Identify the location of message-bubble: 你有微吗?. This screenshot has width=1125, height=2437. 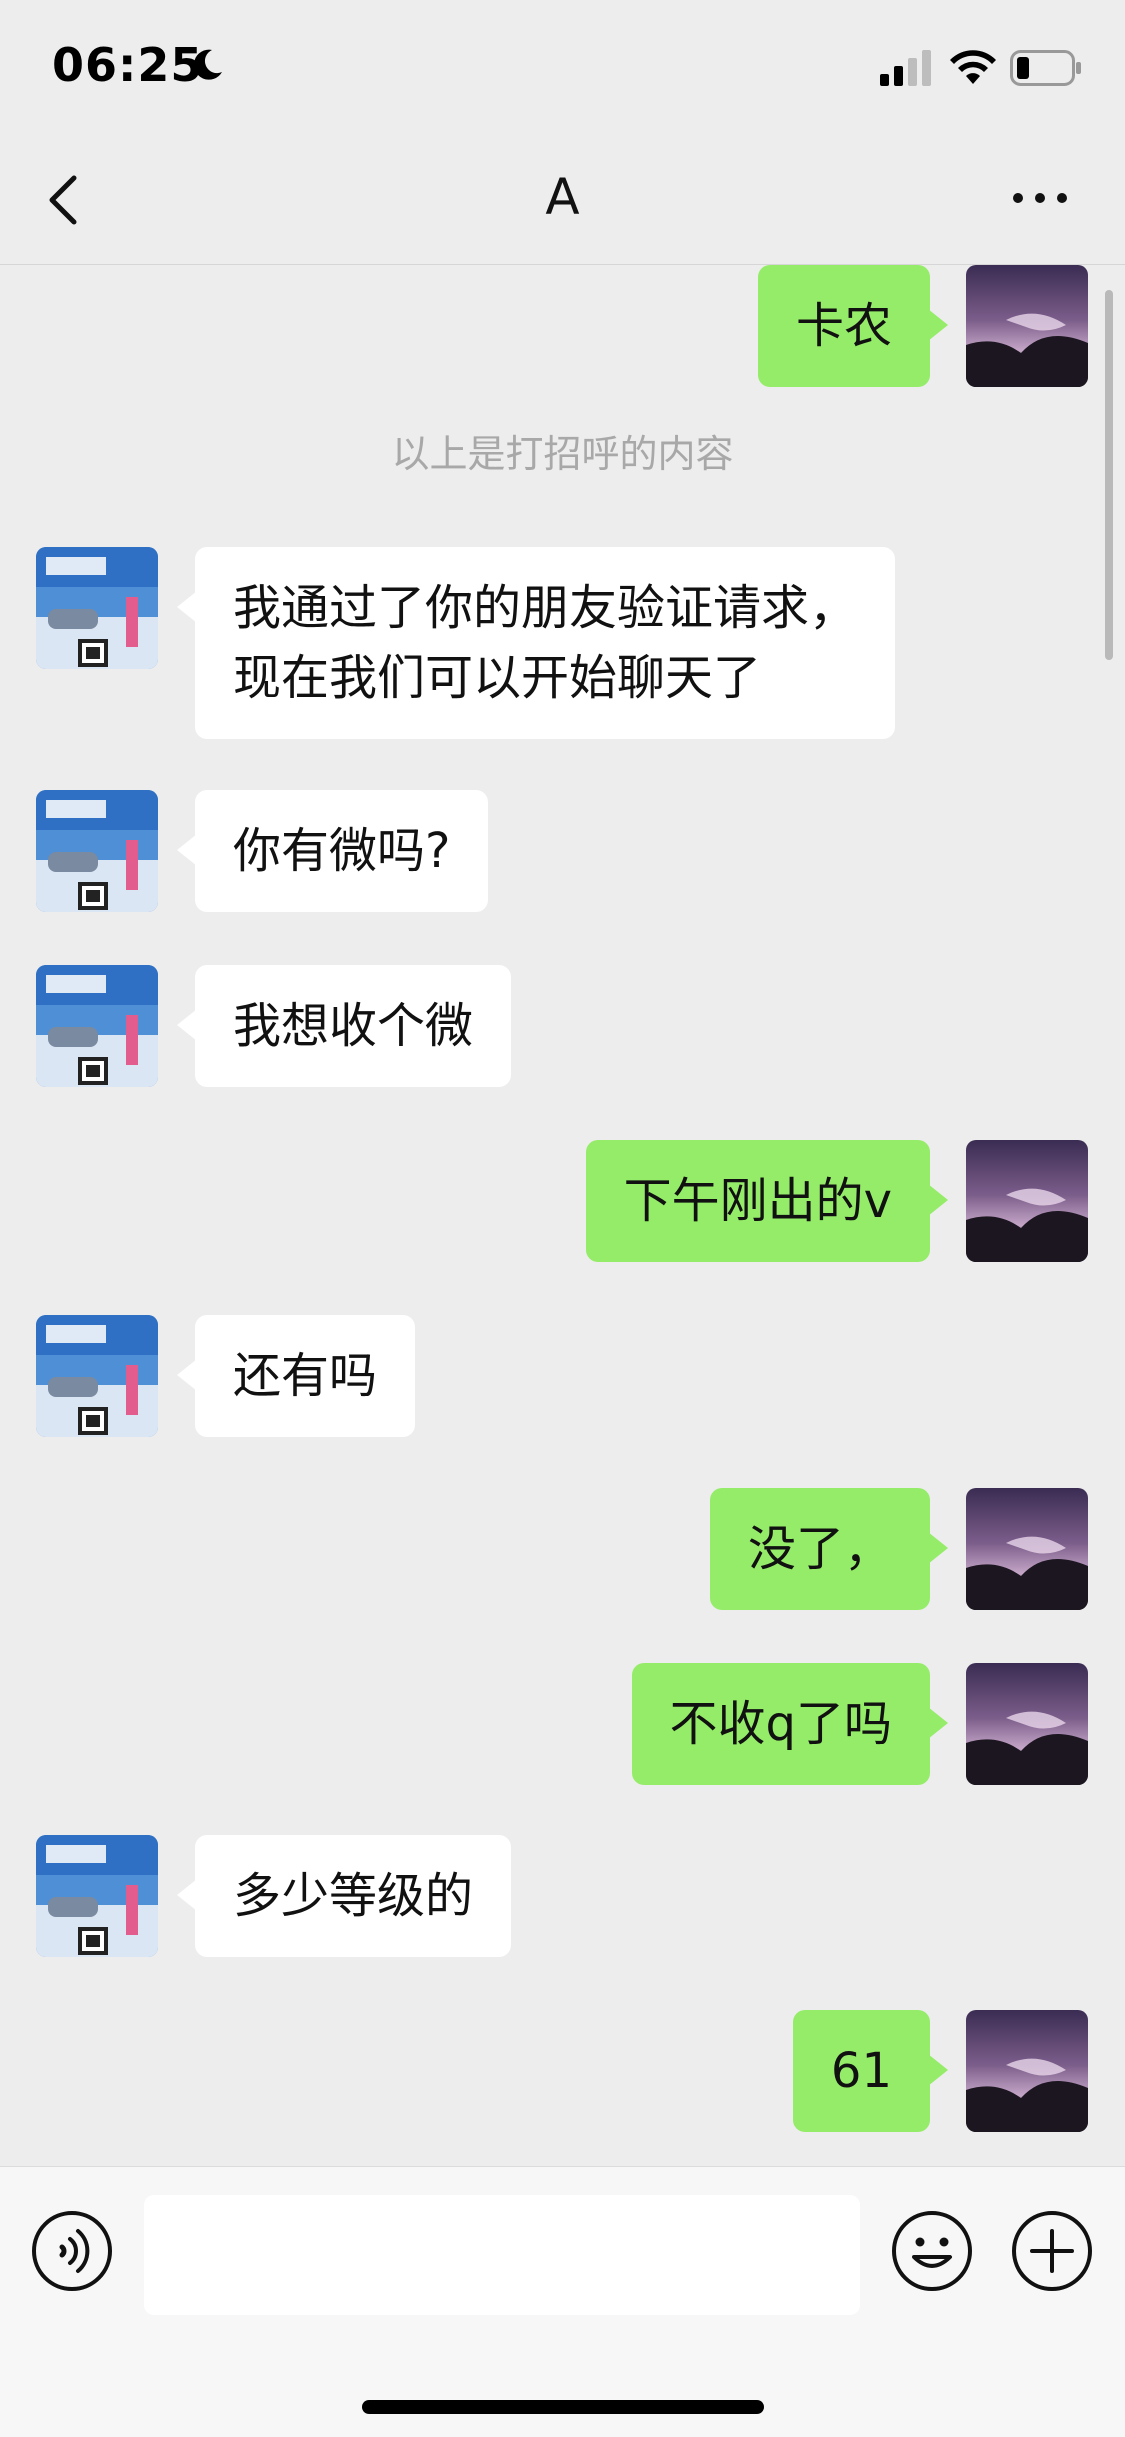
(332, 851).